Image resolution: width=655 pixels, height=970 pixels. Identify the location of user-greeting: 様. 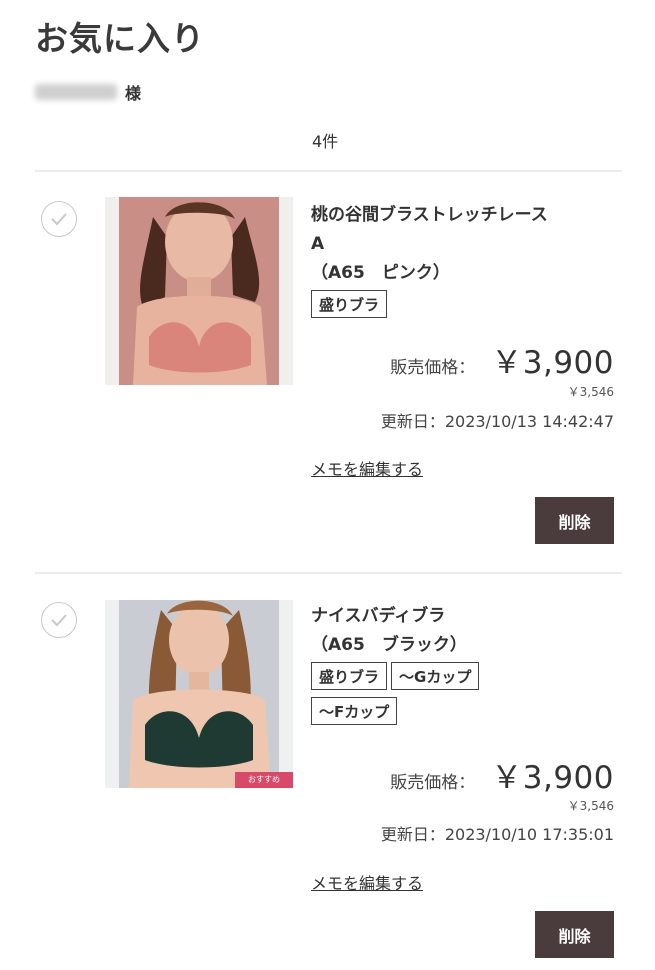
(88, 92).